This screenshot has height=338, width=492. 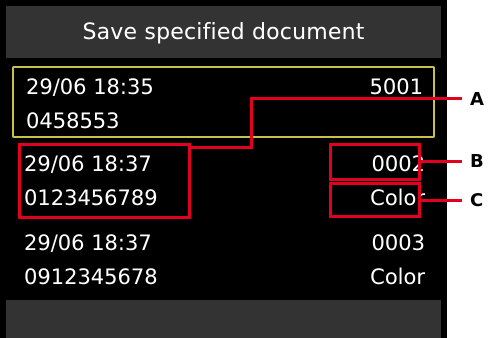 I want to click on callout-a-line-vertical, so click(x=251, y=123).